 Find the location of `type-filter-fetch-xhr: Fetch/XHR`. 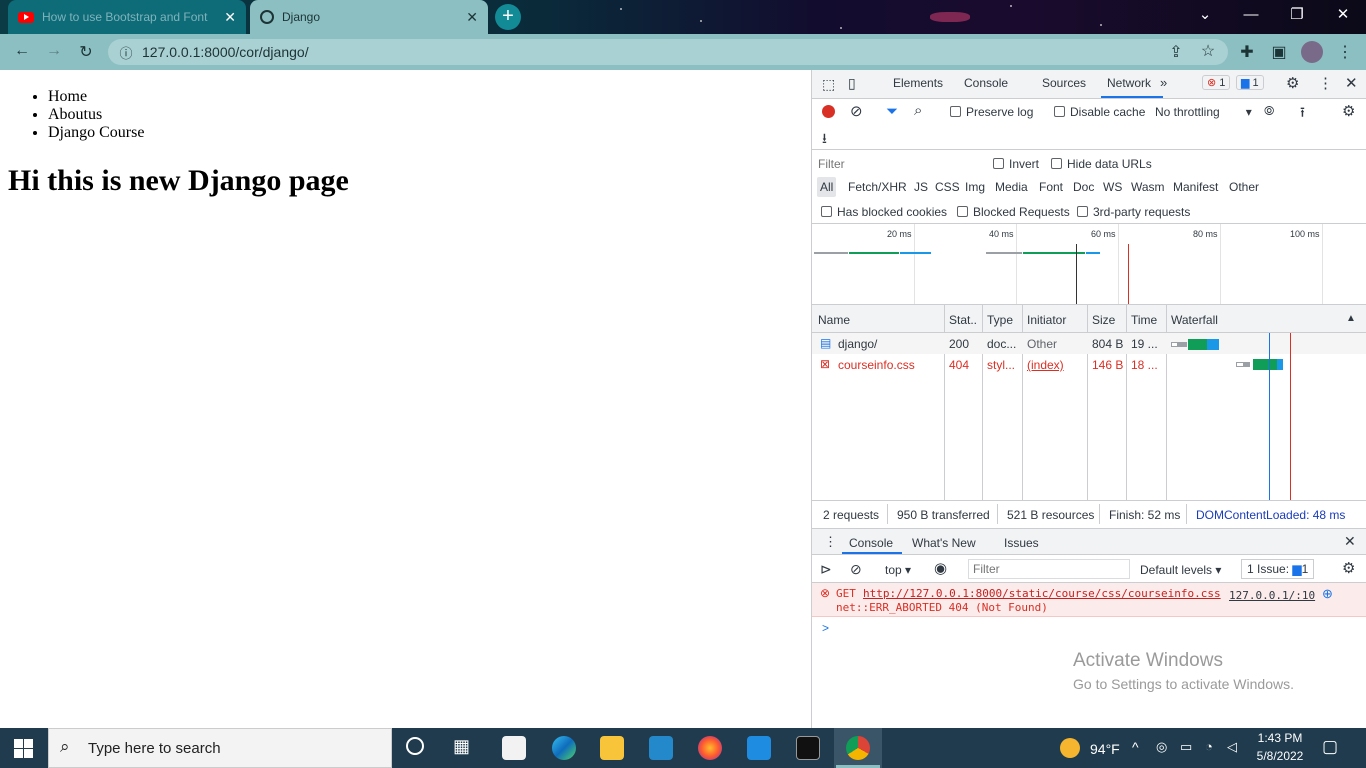

type-filter-fetch-xhr: Fetch/XHR is located at coordinates (877, 187).